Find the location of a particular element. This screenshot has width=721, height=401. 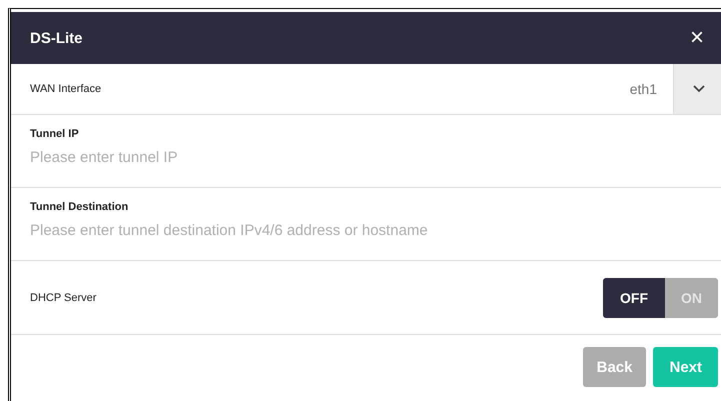

field-label: WAN Interface is located at coordinates (66, 89).